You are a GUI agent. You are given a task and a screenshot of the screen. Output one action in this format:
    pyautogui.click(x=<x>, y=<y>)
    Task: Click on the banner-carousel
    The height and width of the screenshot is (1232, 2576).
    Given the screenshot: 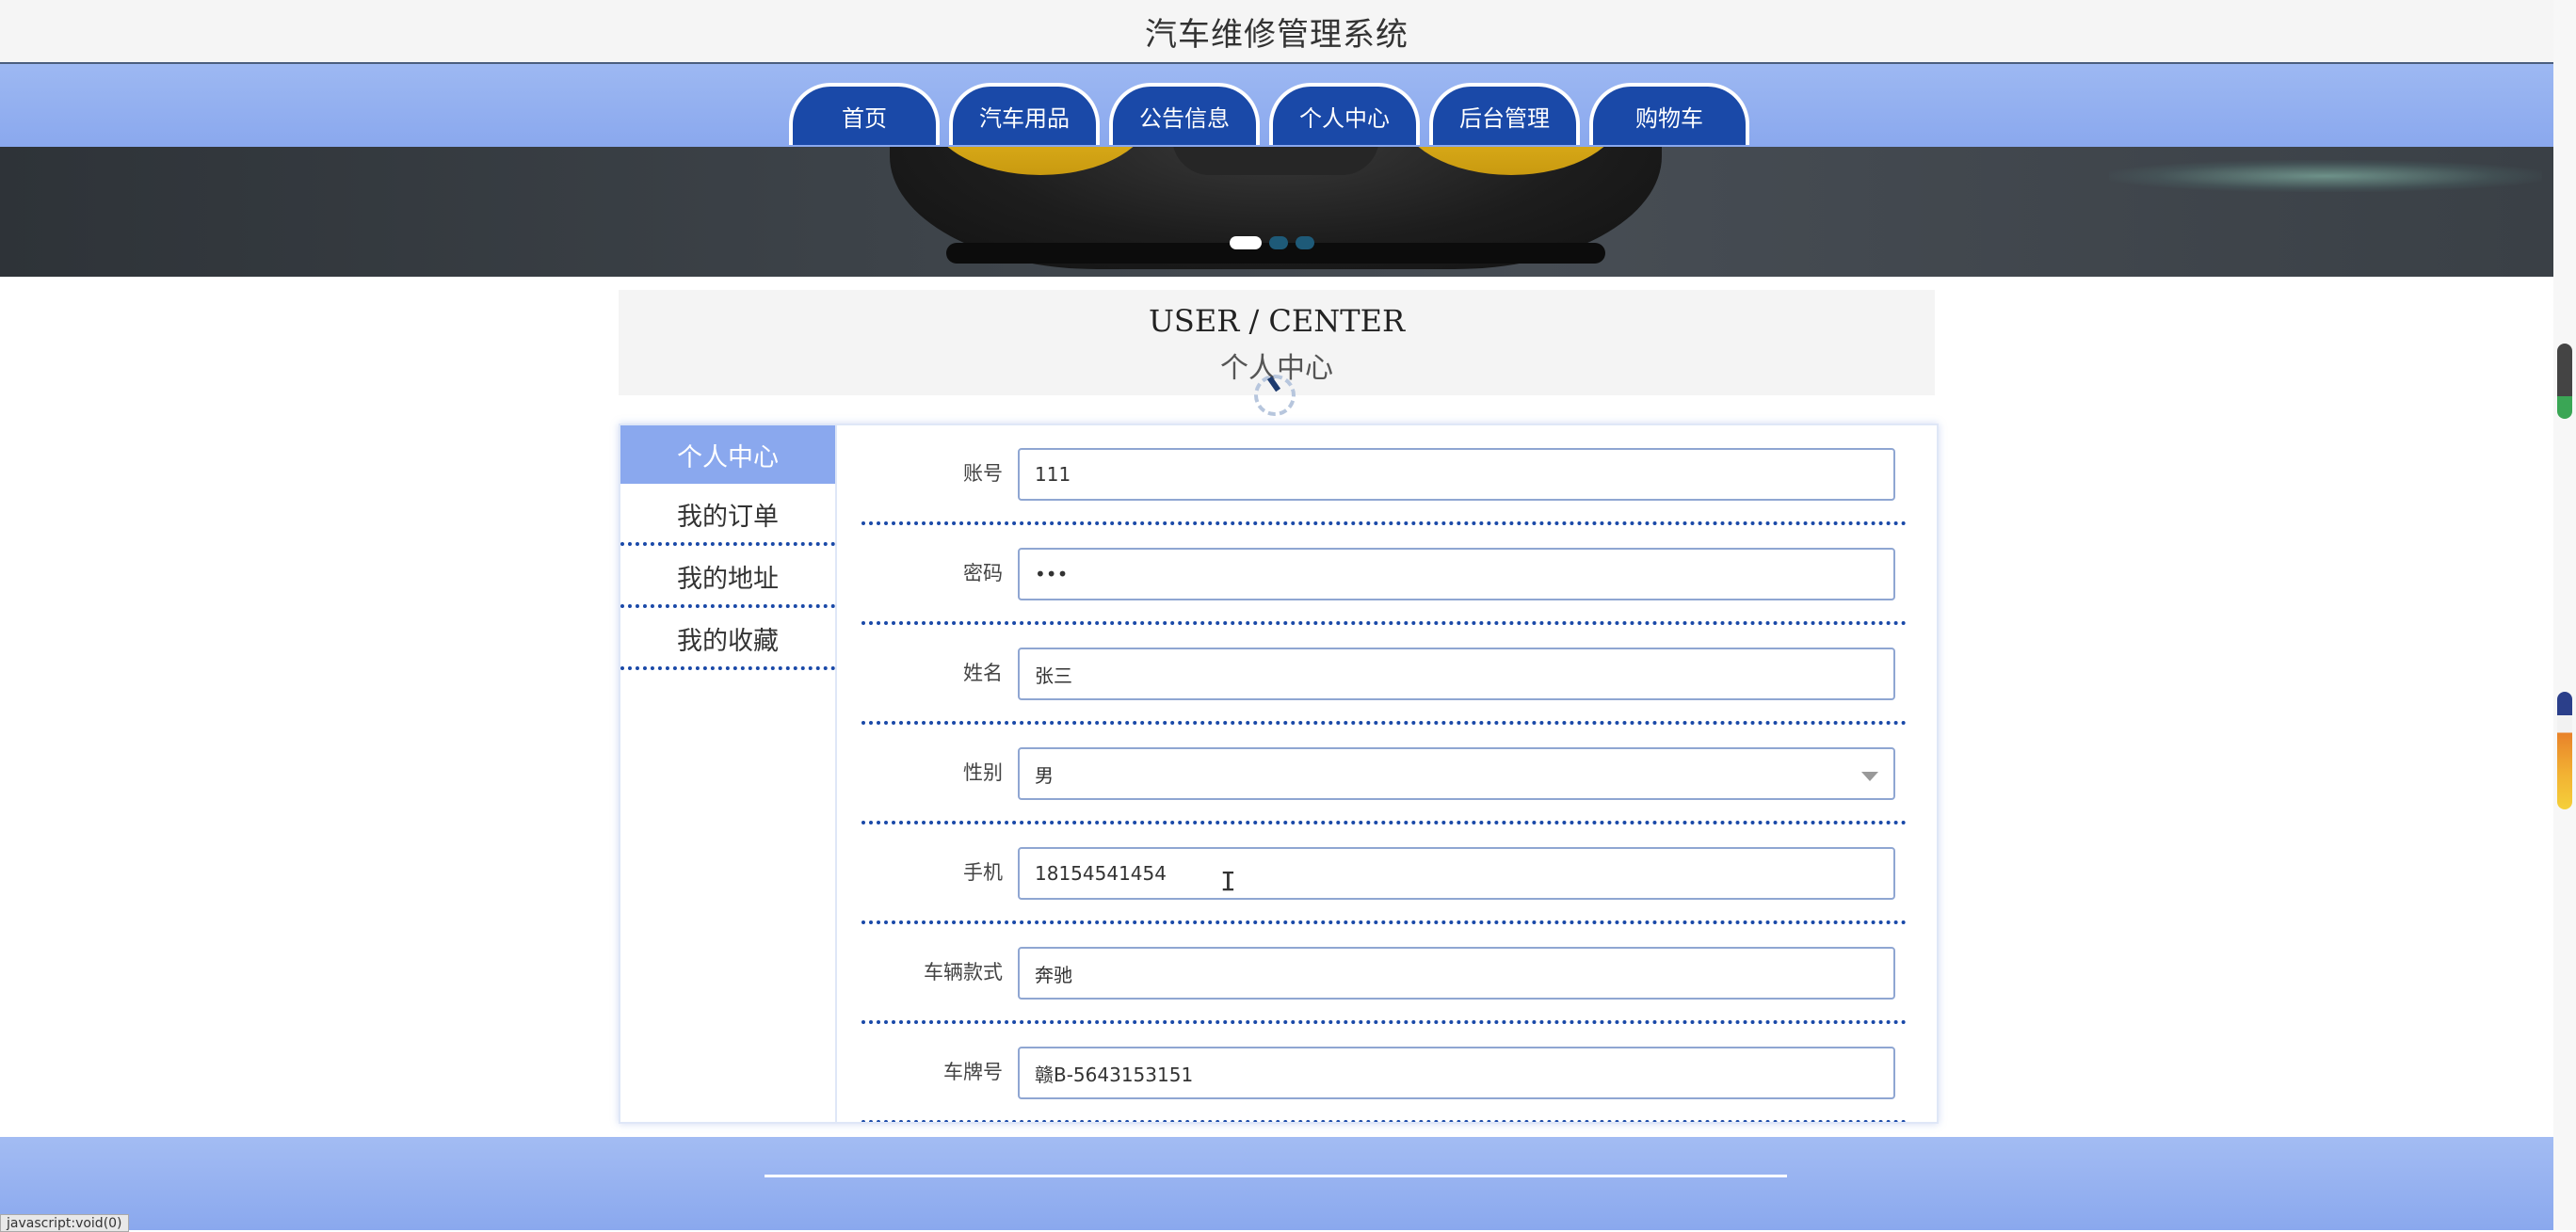 What is the action you would take?
    pyautogui.click(x=1276, y=212)
    